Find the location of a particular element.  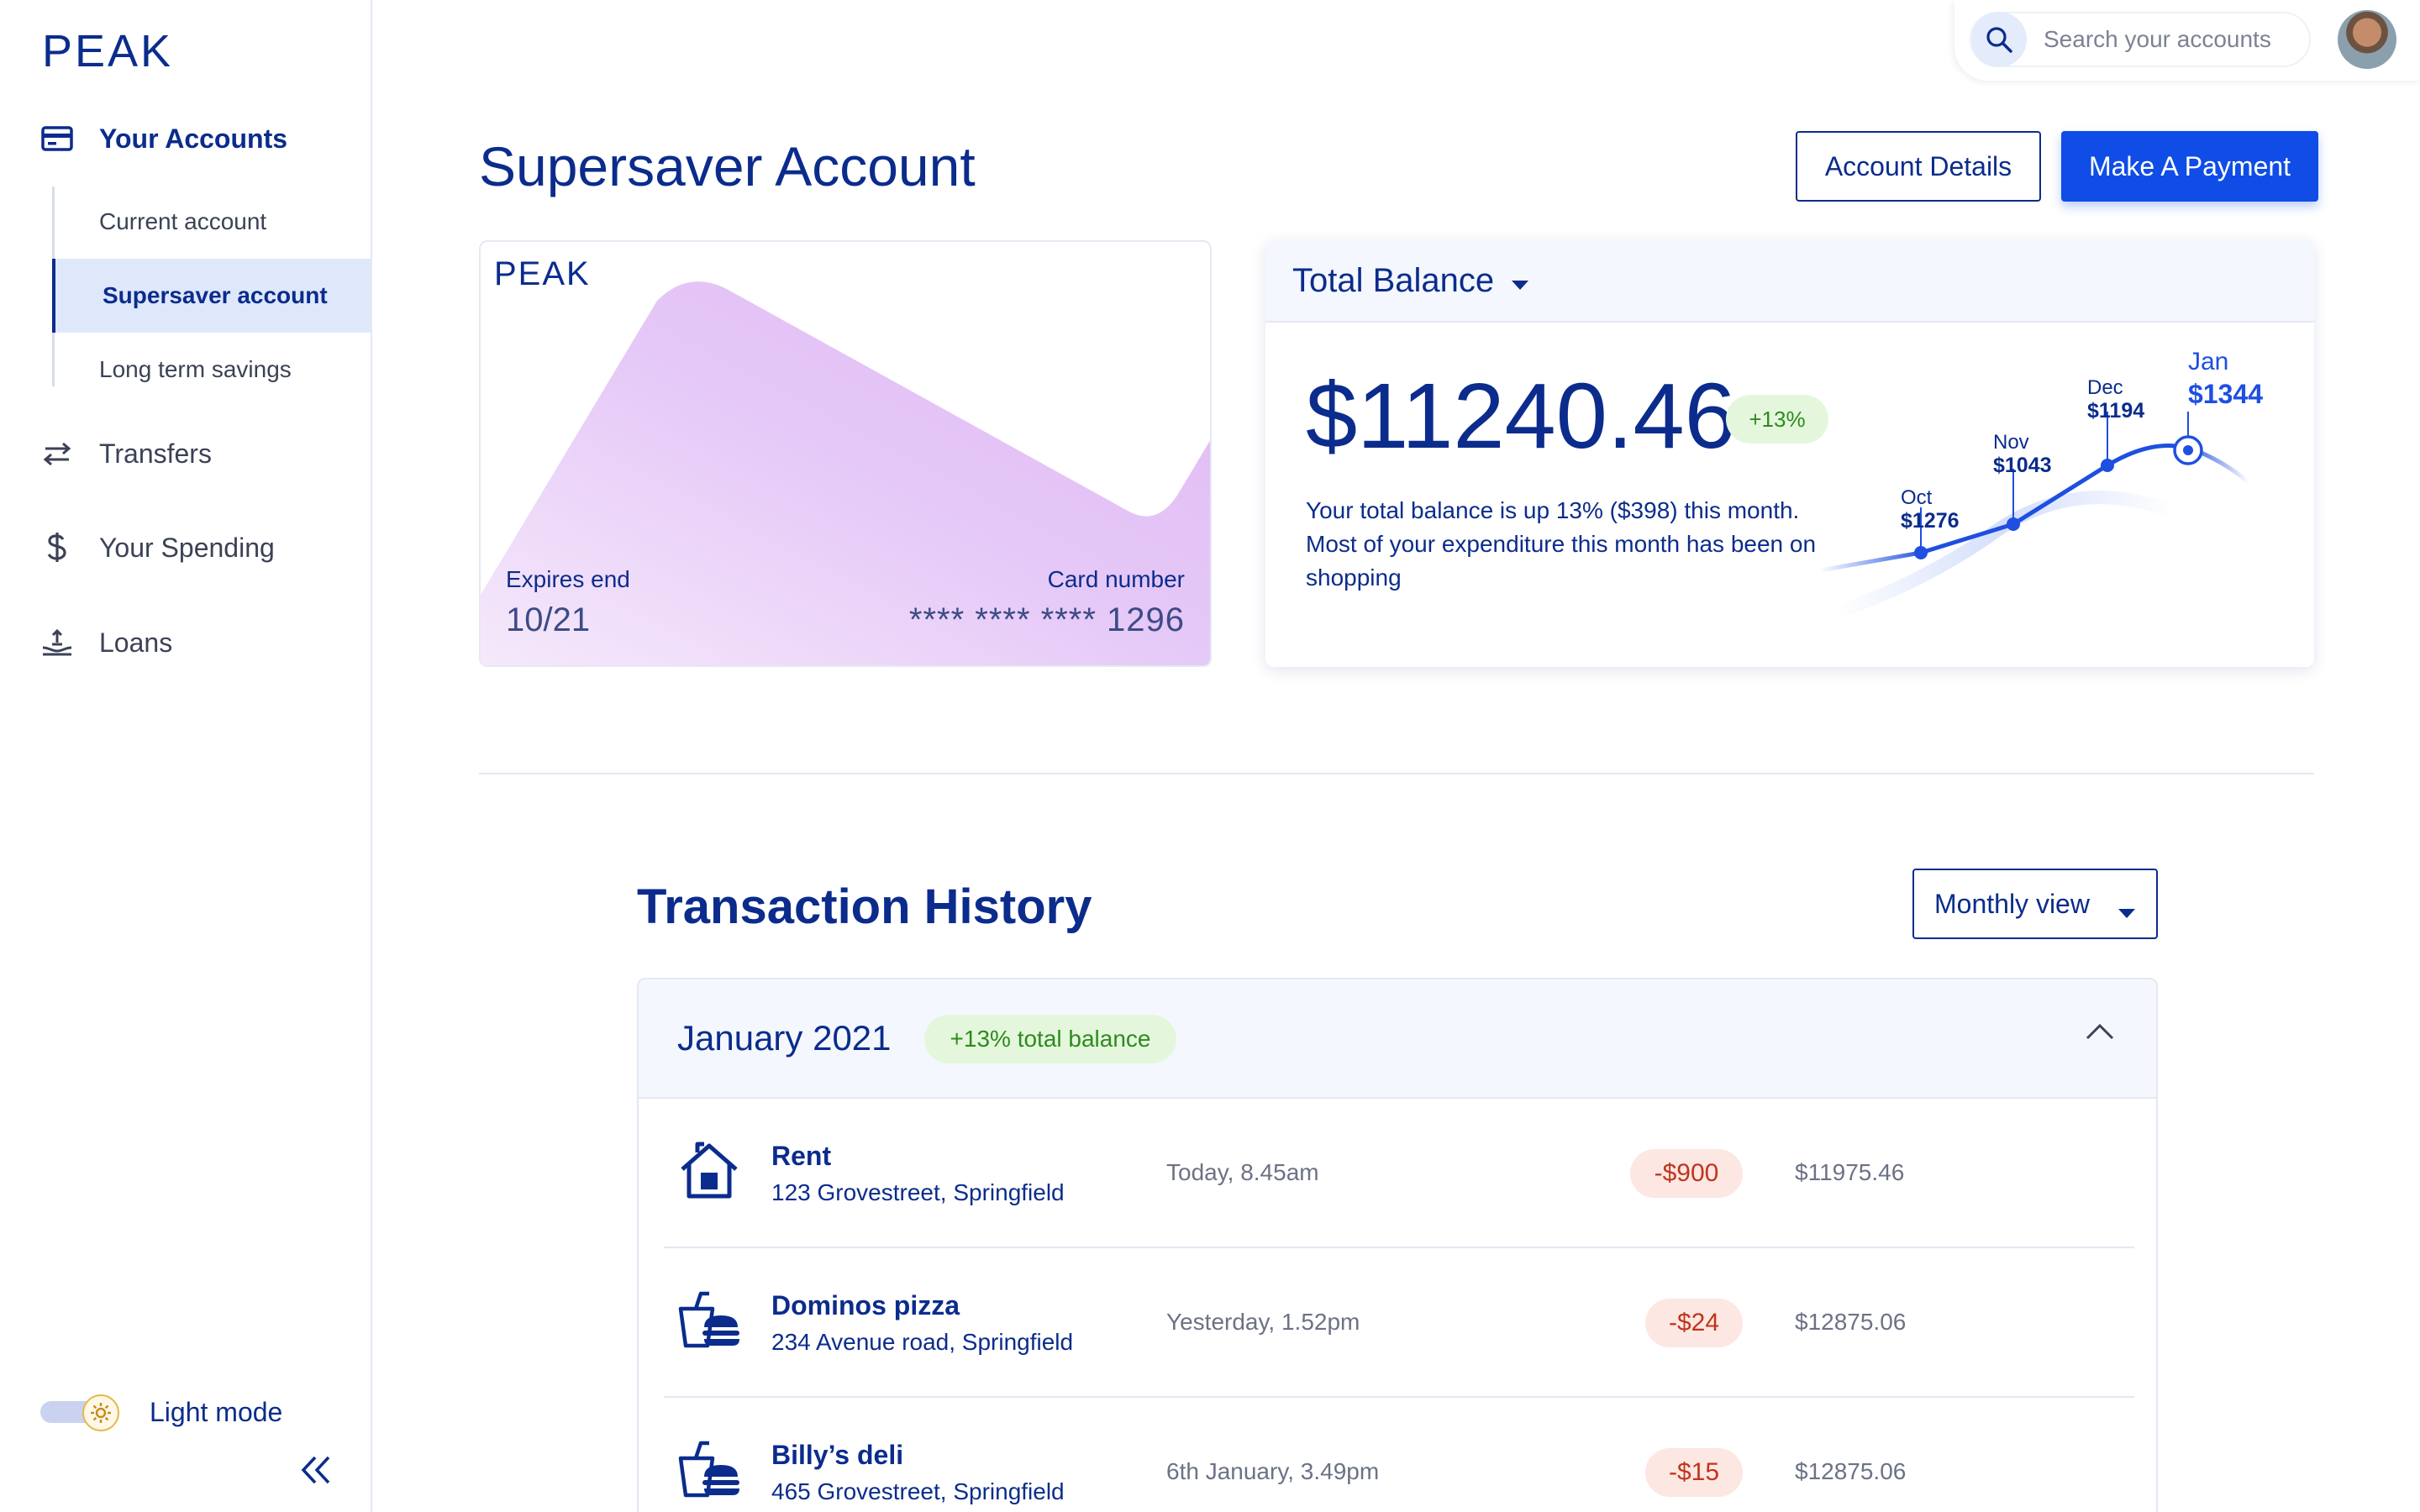

sidebar-subitem-current-account: Current account is located at coordinates (211, 222).